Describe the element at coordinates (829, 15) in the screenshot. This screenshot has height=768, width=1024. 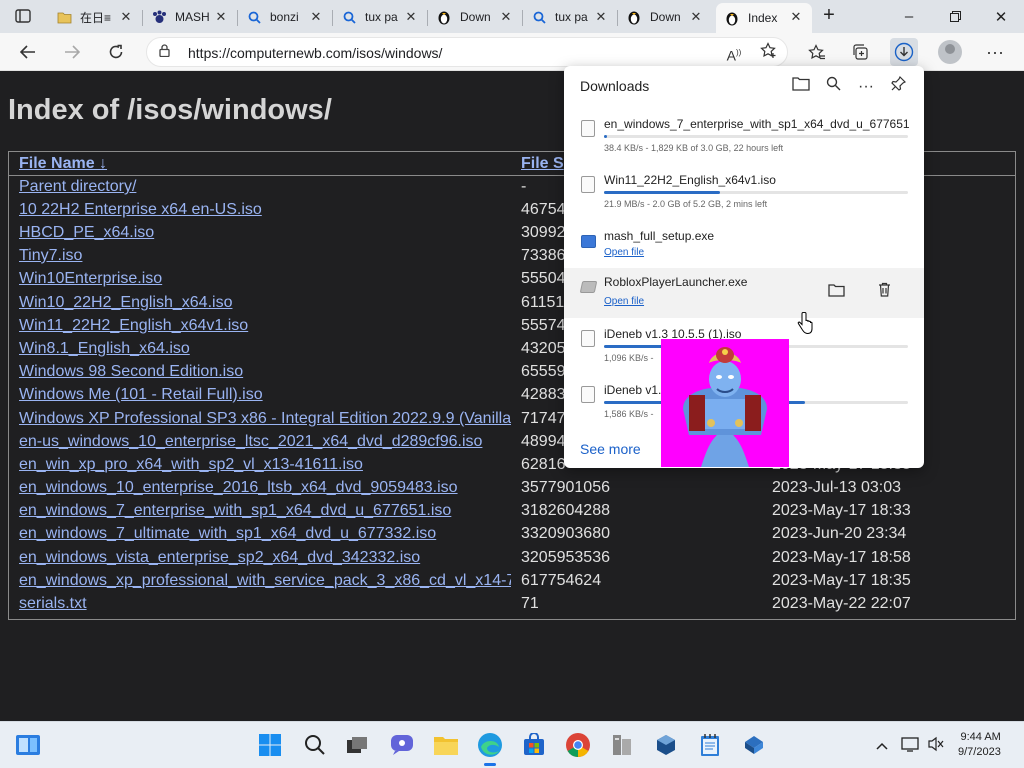
I see `new-tab-button: +` at that location.